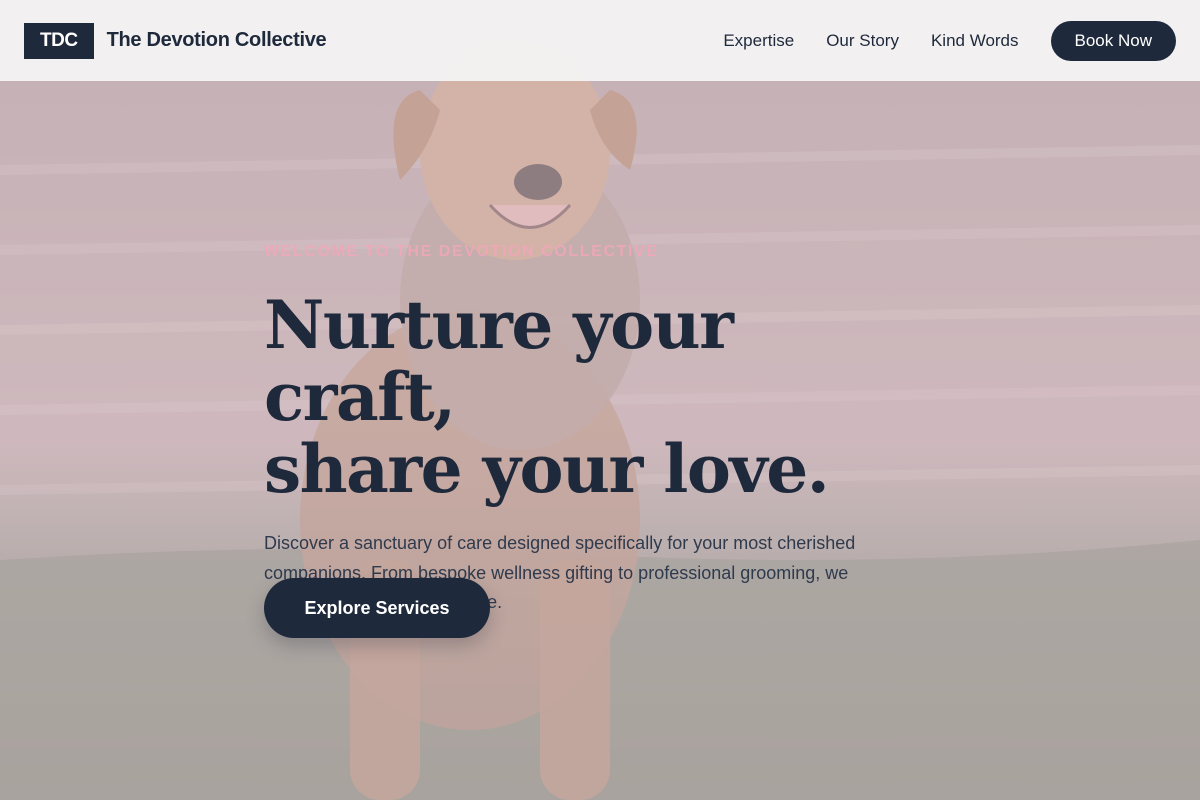 The image size is (1200, 800). What do you see at coordinates (59, 40) in the screenshot?
I see `logo: TDC` at bounding box center [59, 40].